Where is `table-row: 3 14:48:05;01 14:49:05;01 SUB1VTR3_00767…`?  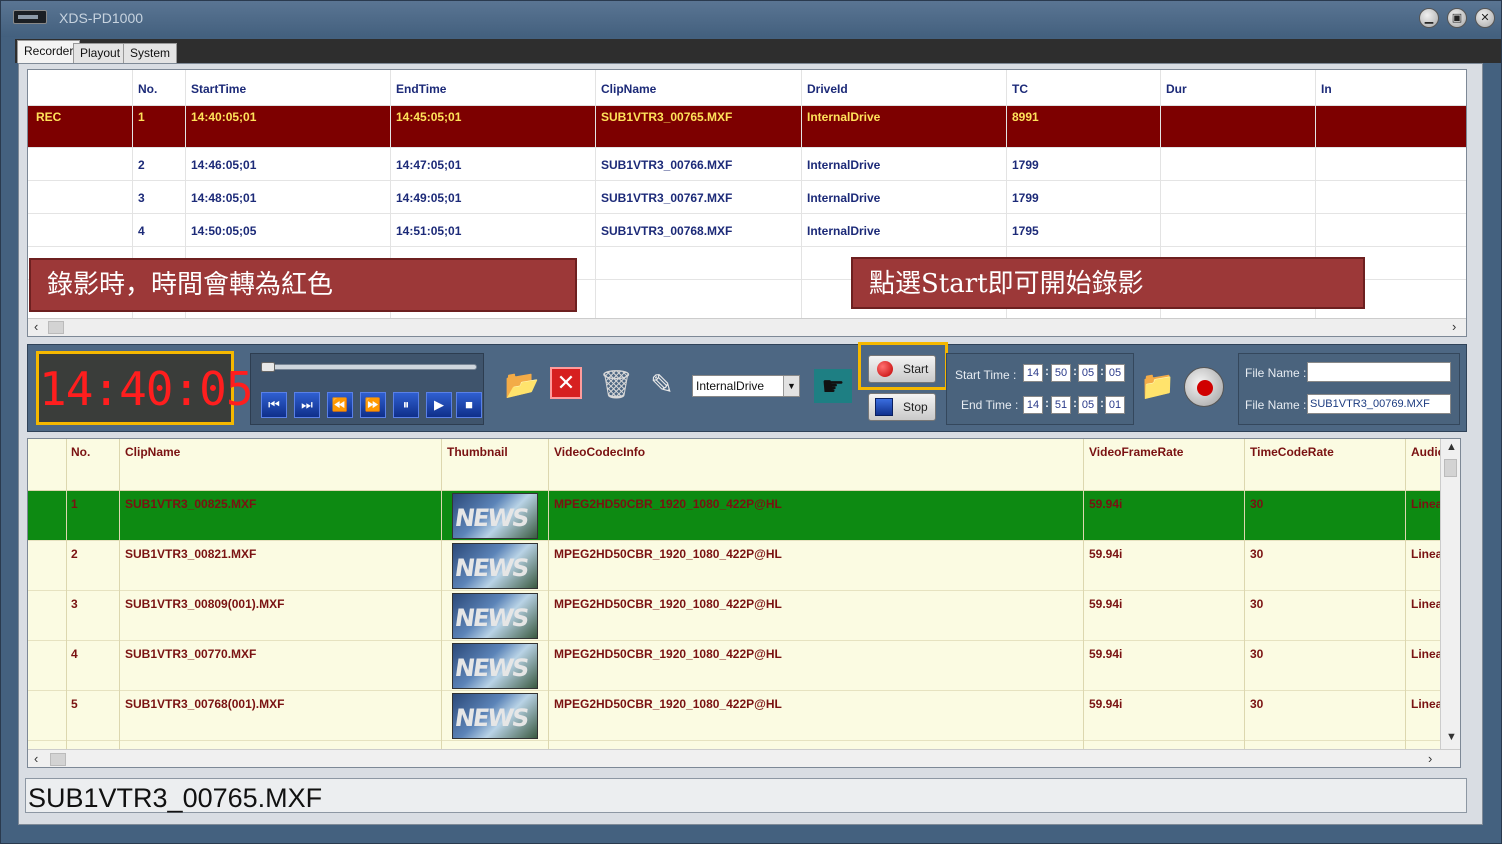 table-row: 3 14:48:05;01 14:49:05;01 SUB1VTR3_00767… is located at coordinates (747, 197).